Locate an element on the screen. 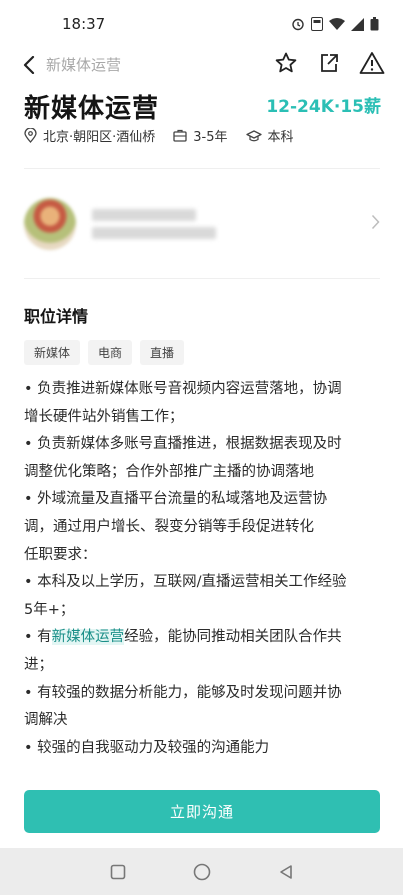 This screenshot has height=895, width=403. location-pin-icon is located at coordinates (30, 135).